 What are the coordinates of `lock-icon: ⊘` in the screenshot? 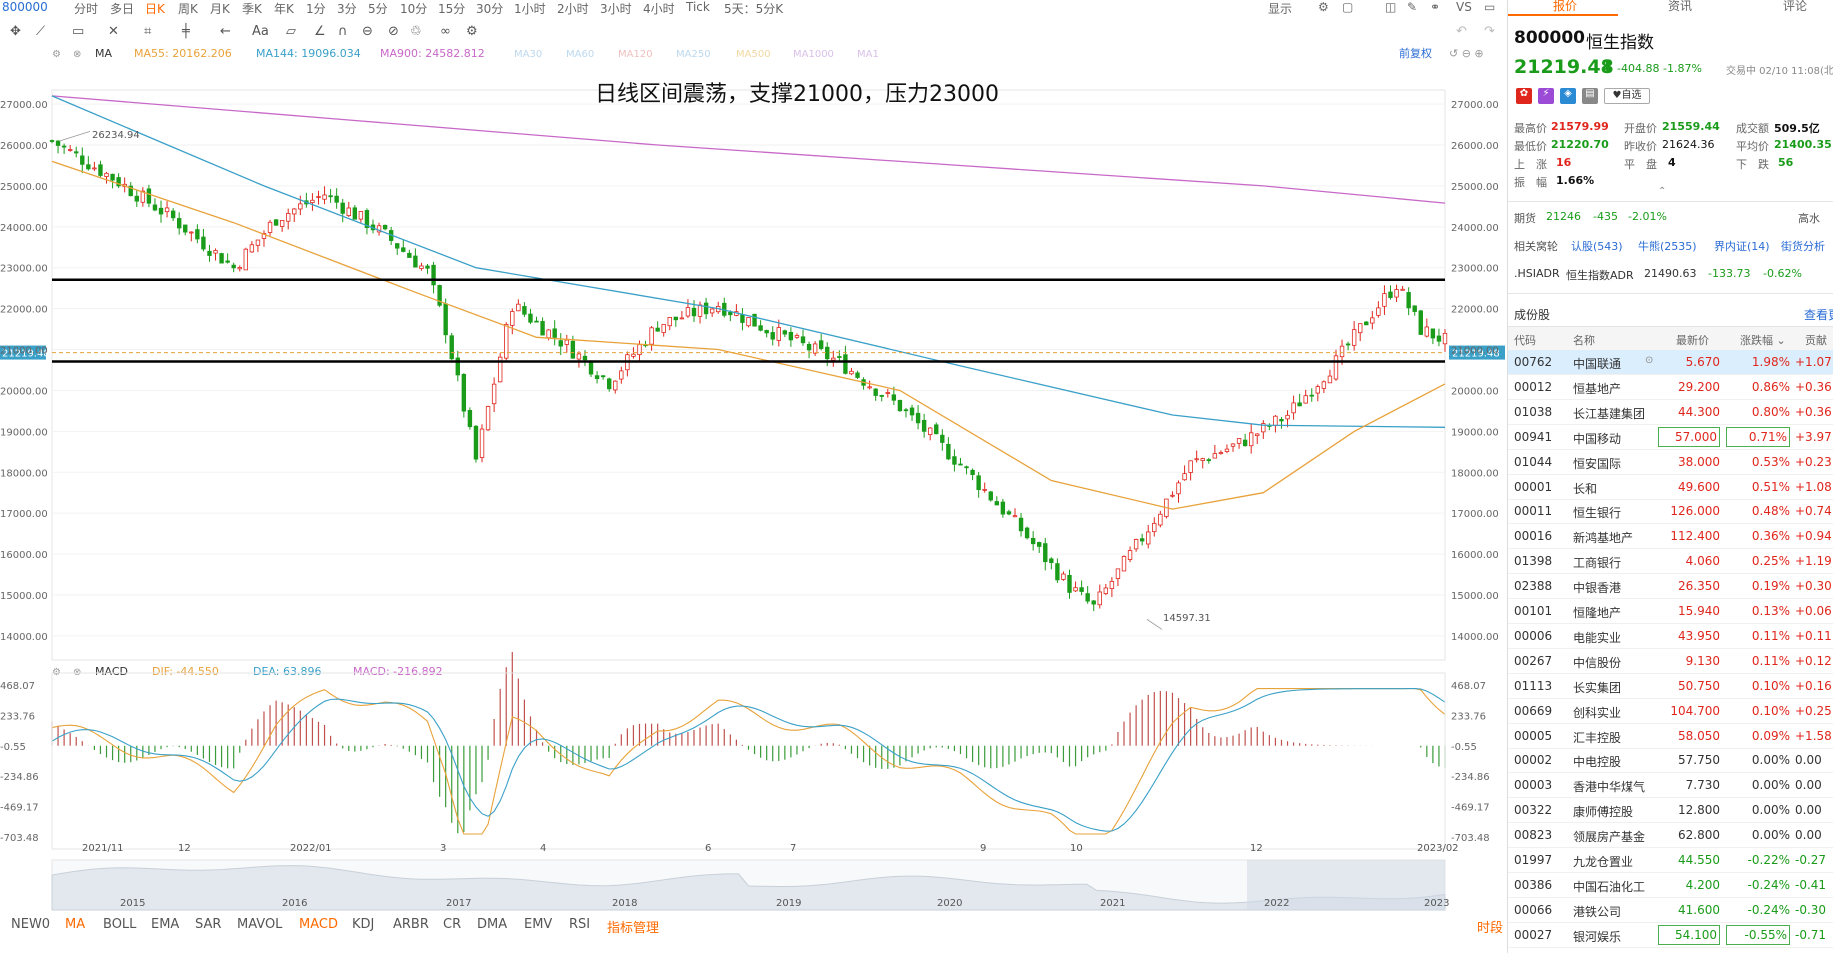 It's located at (393, 31).